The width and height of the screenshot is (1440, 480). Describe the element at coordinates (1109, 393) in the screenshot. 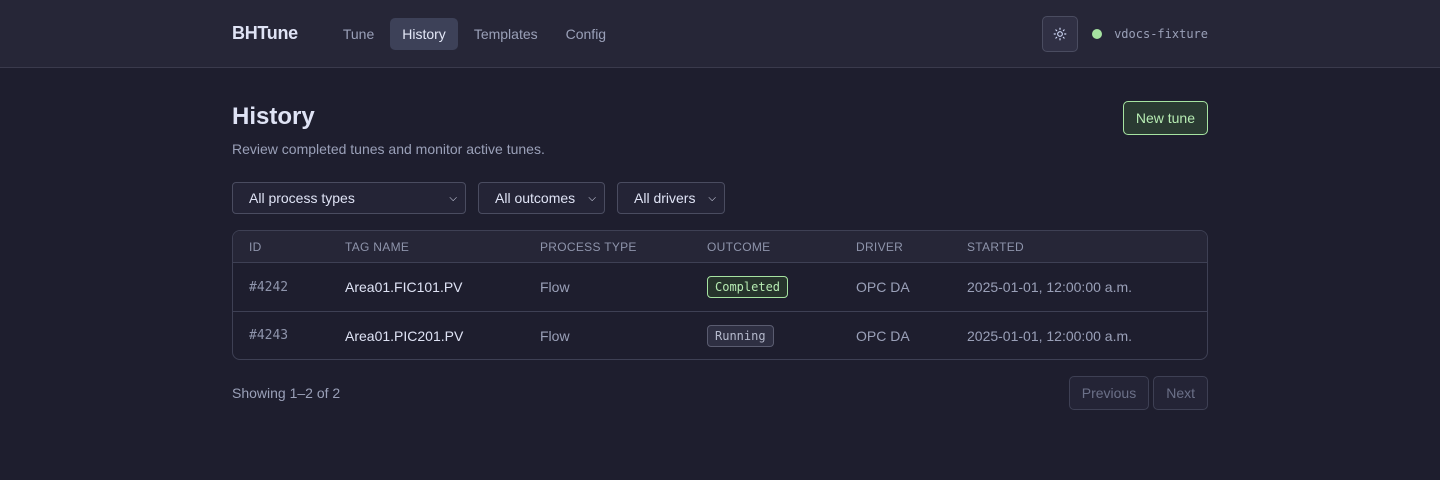

I see `previous-button: Previous` at that location.